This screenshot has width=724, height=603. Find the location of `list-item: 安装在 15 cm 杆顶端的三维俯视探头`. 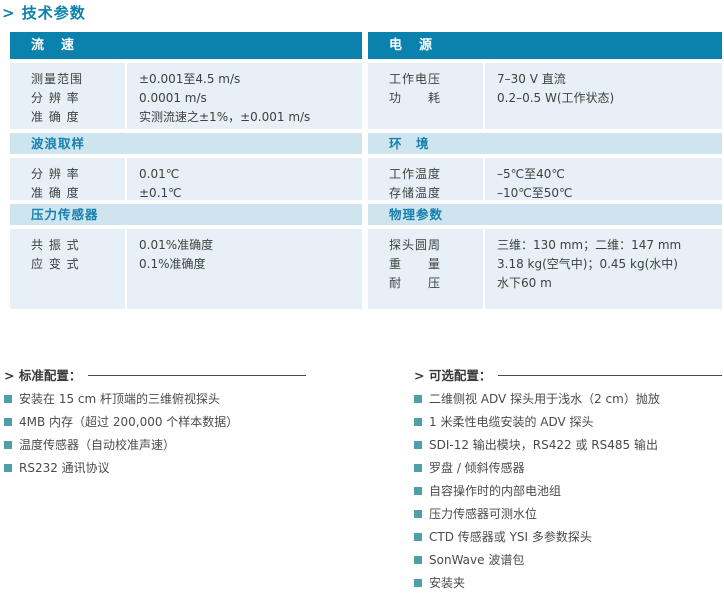

list-item: 安装在 15 cm 杆顶端的三维俯视探头 is located at coordinates (155, 399).